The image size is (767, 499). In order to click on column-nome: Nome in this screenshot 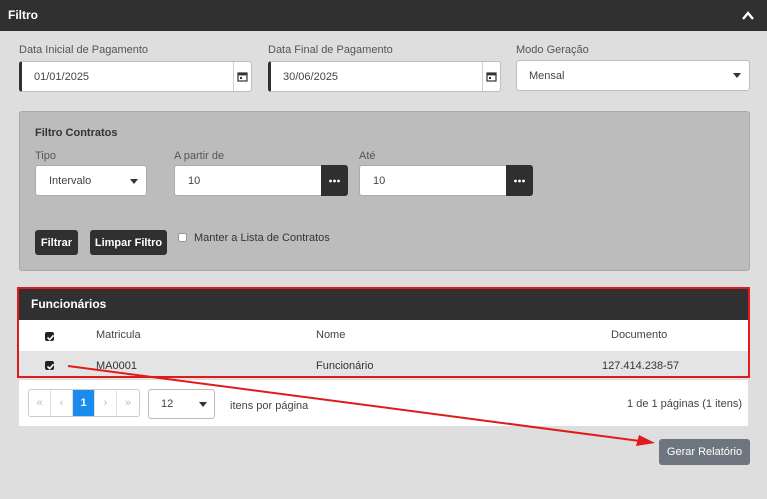, I will do `click(330, 335)`.